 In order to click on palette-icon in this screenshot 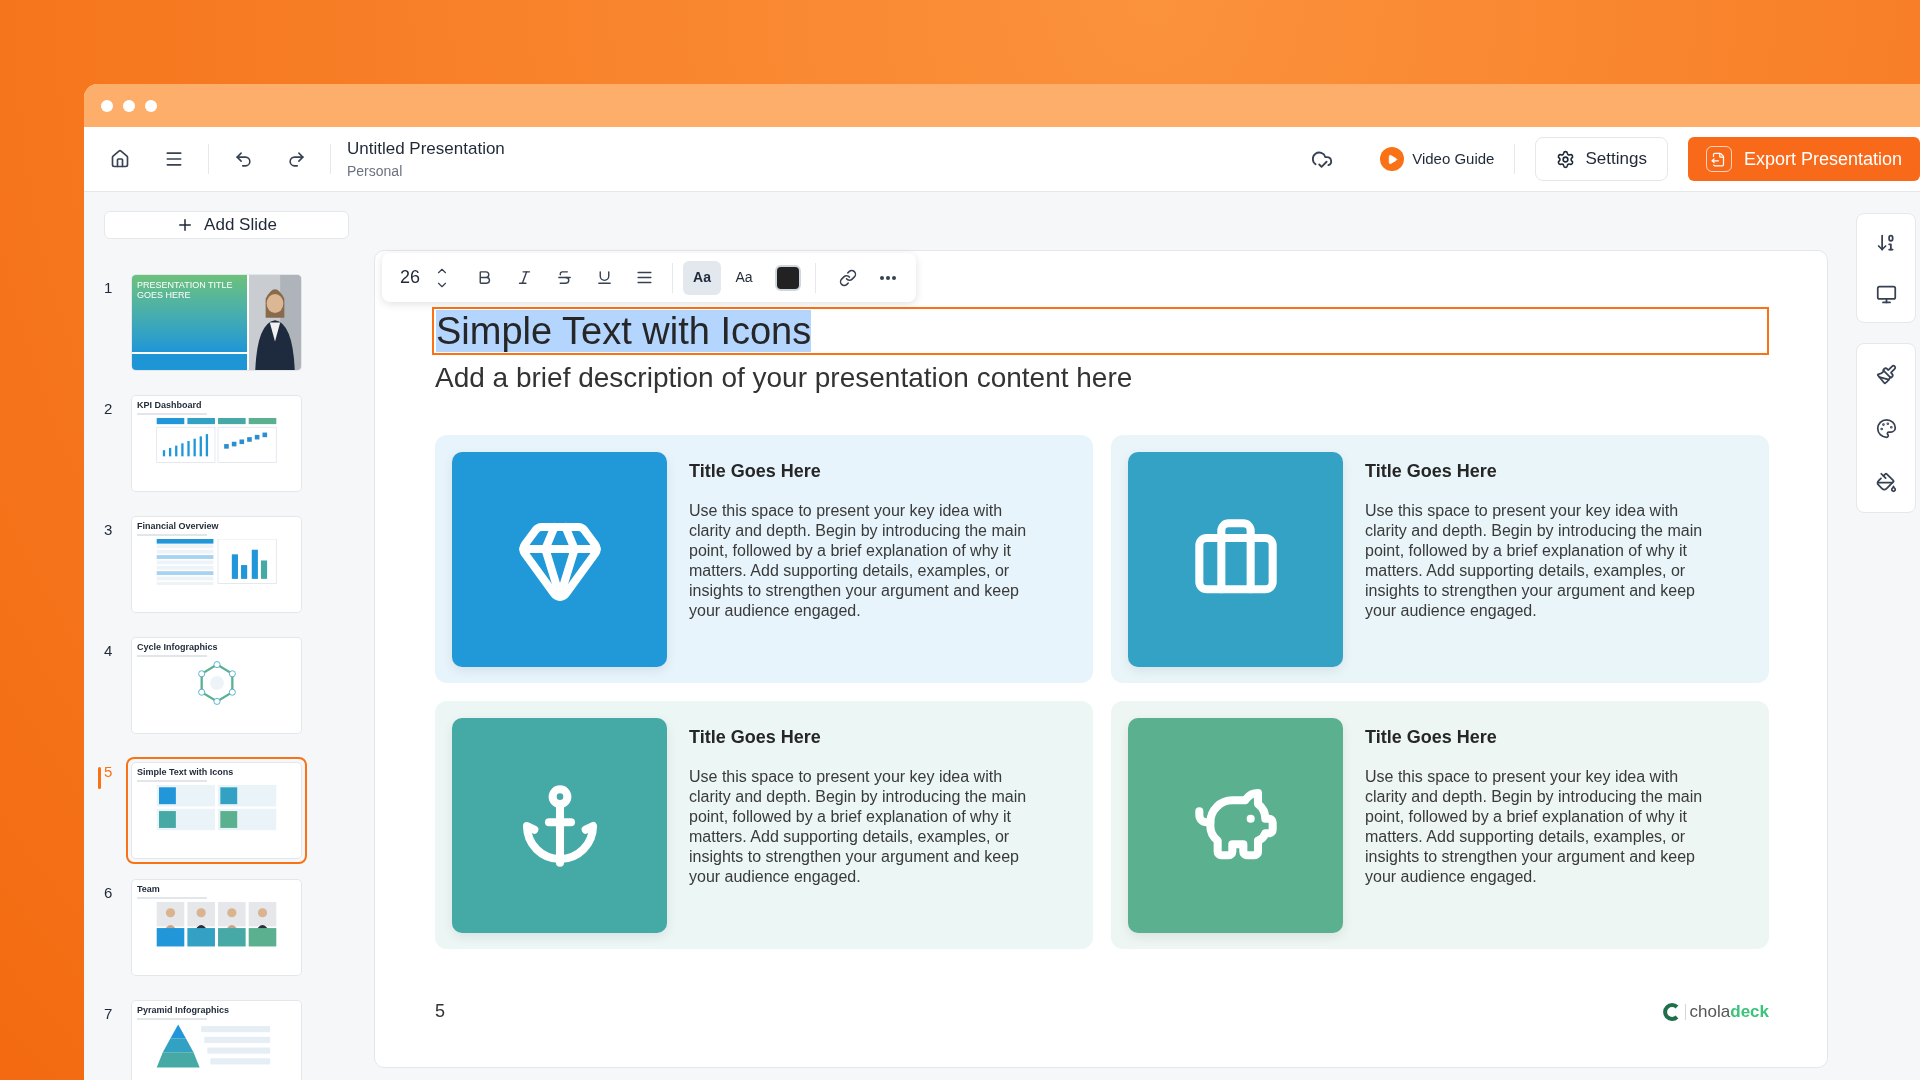, I will do `click(1886, 428)`.